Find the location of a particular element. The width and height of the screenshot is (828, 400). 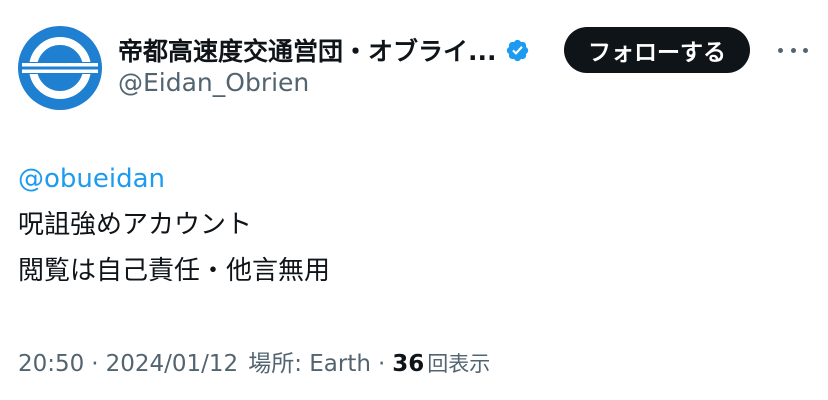

tweet-meta: 20:50 · 2024/01/12 場所: Earth · 36 回表示 is located at coordinates (254, 361).